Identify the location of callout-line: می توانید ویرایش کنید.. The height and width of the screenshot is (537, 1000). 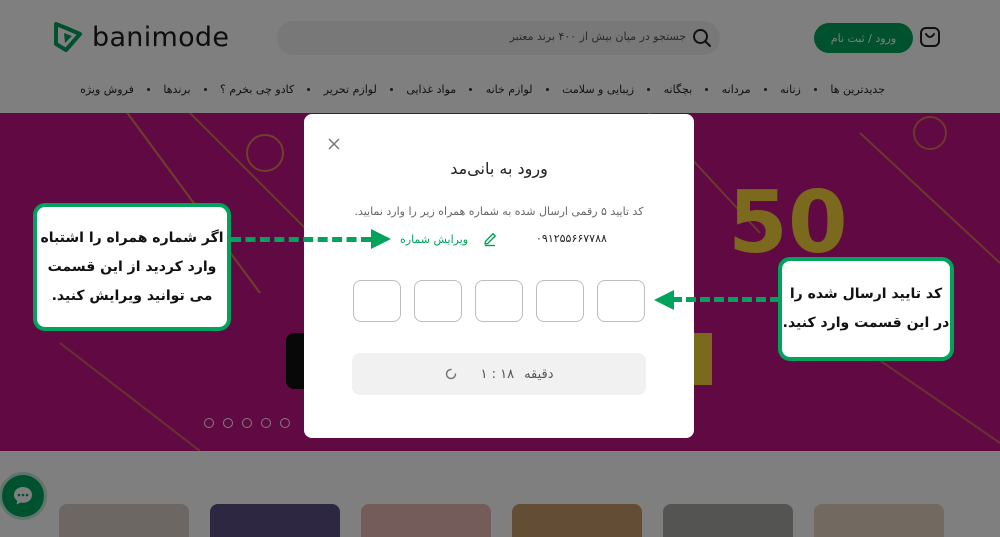
(132, 295).